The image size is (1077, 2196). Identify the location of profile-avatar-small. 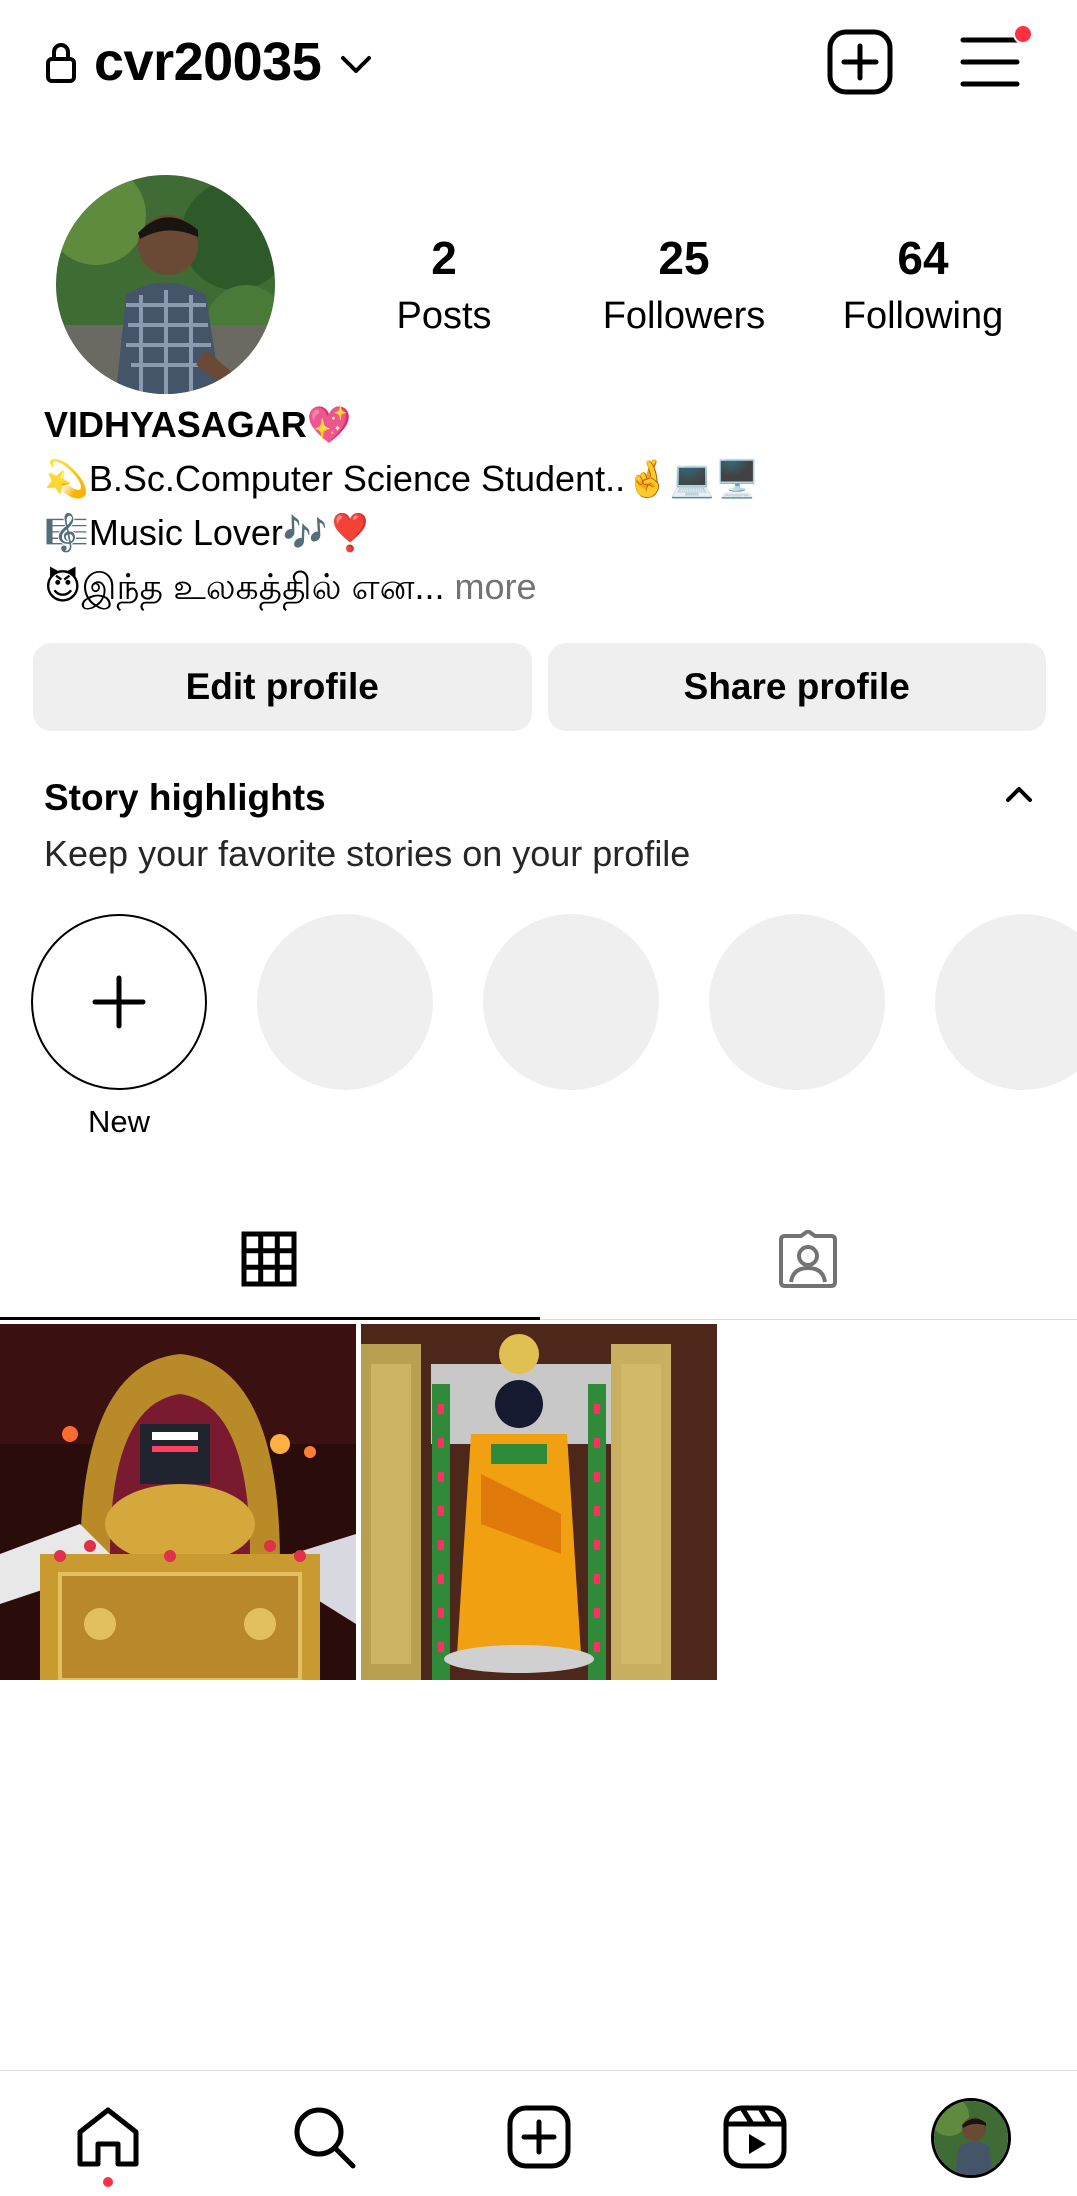
(971, 2138).